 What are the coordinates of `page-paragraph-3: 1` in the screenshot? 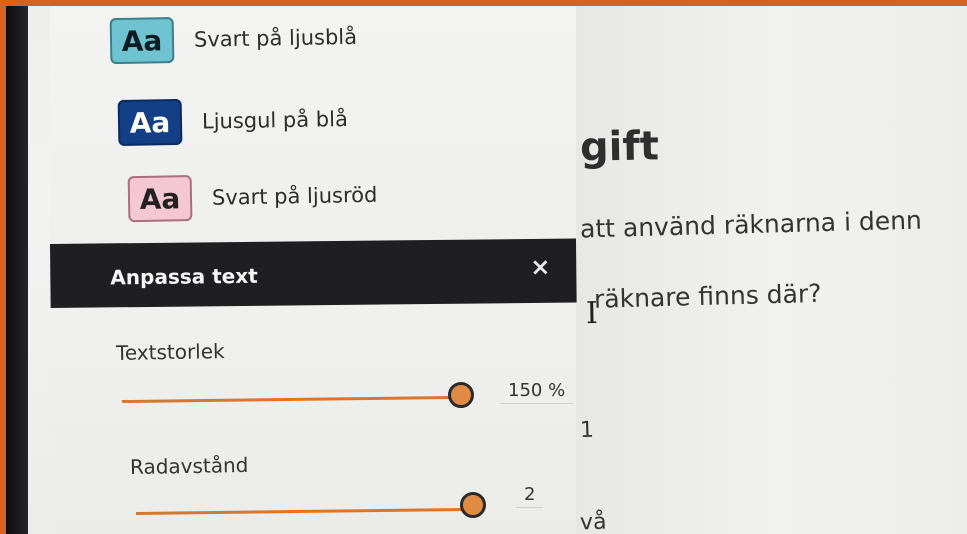 It's located at (587, 430).